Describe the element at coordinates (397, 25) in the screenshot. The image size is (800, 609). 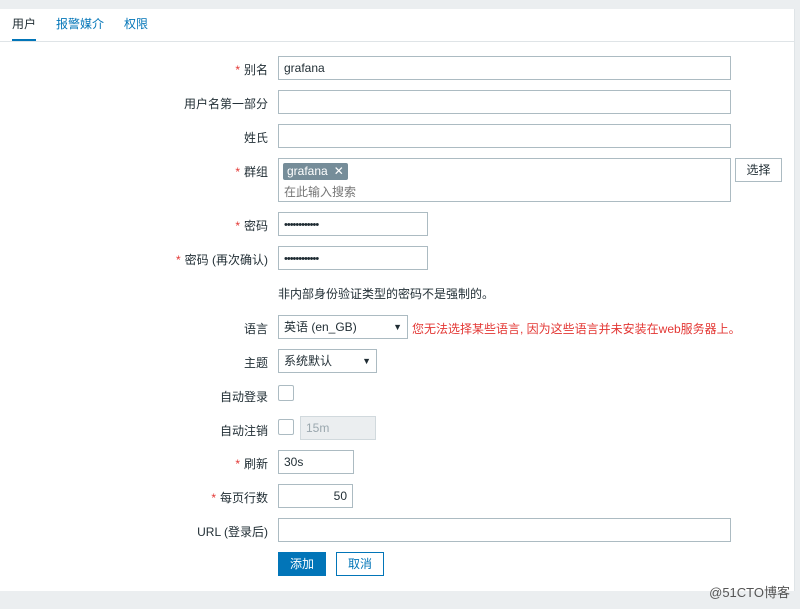
I see `tab-bar: 用户 报警媒介 权限` at that location.